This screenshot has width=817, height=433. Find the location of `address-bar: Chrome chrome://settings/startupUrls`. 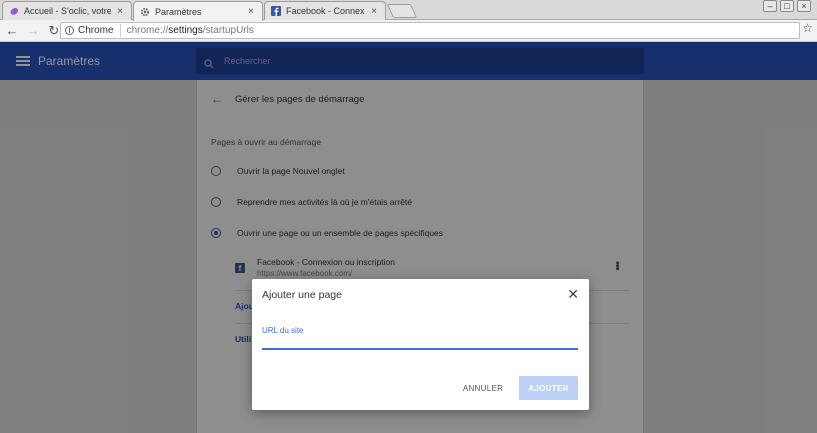

address-bar: Chrome chrome://settings/startupUrls is located at coordinates (430, 30).